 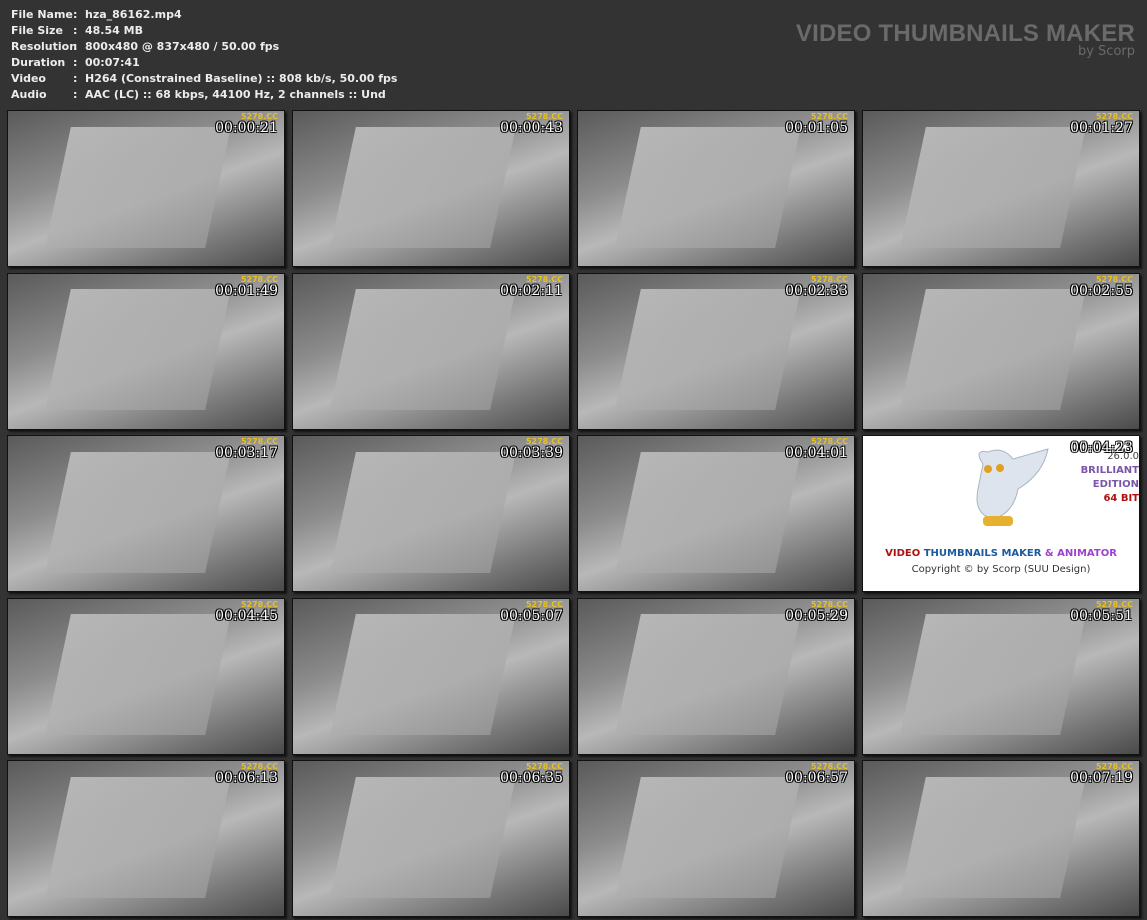 I want to click on video-thumbnail: 5278.CC 00:06:57, so click(x=716, y=838).